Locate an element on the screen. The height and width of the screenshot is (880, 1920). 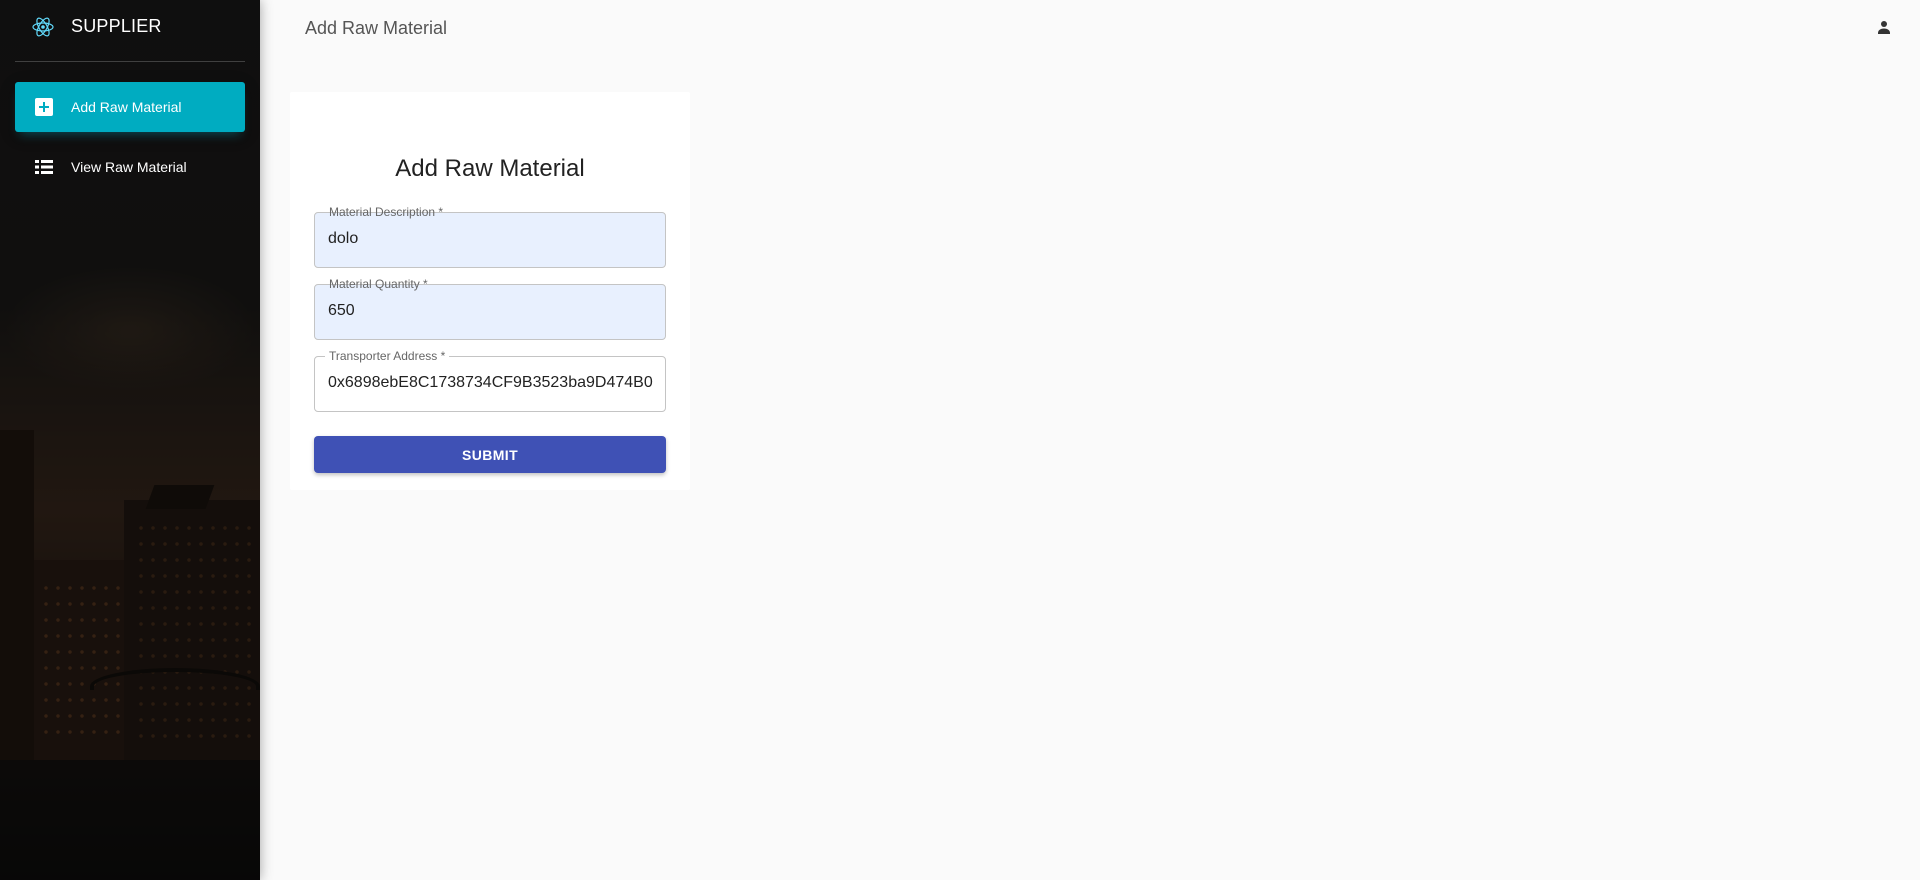
submit-button: SUBMIT is located at coordinates (490, 454).